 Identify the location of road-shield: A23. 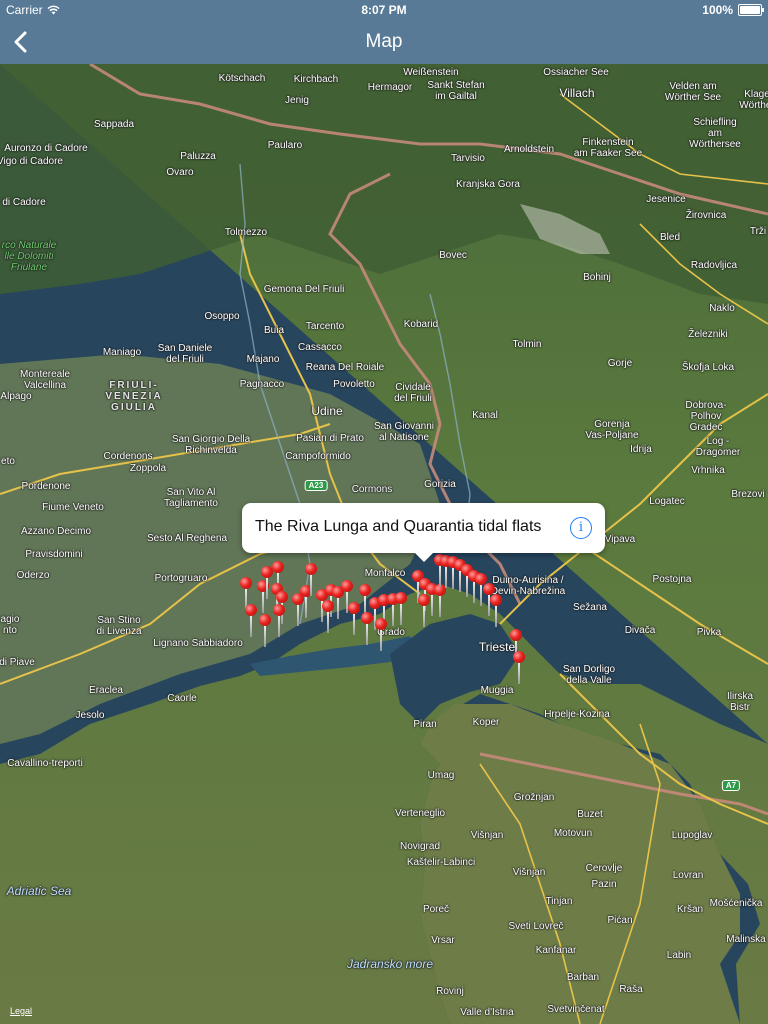
(316, 485).